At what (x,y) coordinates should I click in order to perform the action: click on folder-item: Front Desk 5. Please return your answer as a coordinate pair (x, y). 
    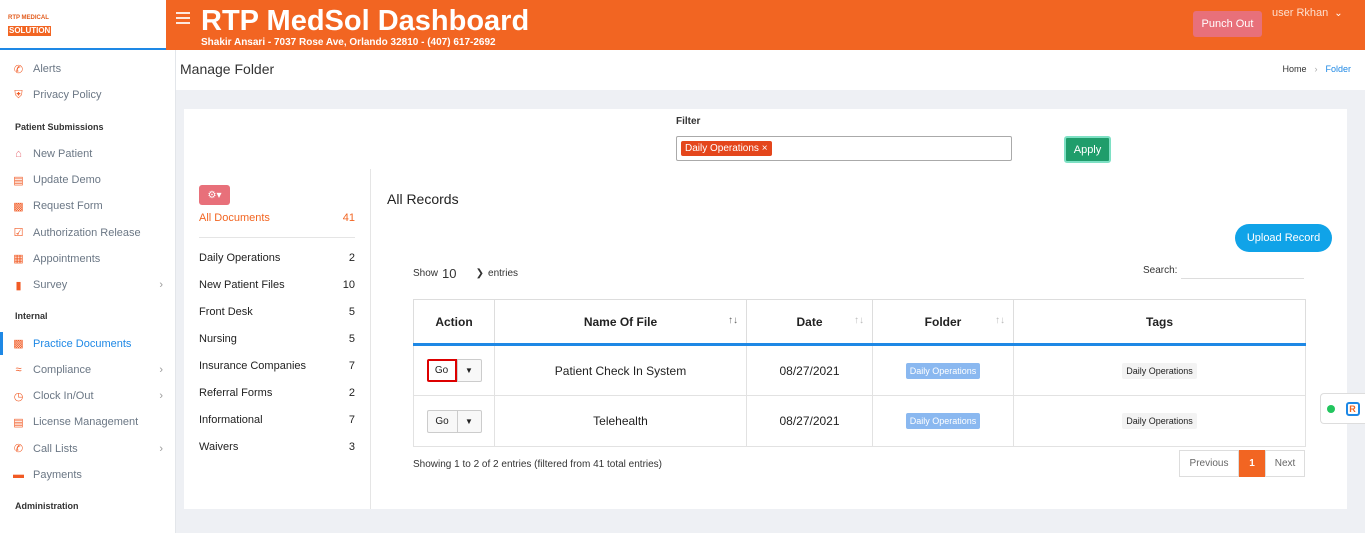
    Looking at the image, I should click on (277, 311).